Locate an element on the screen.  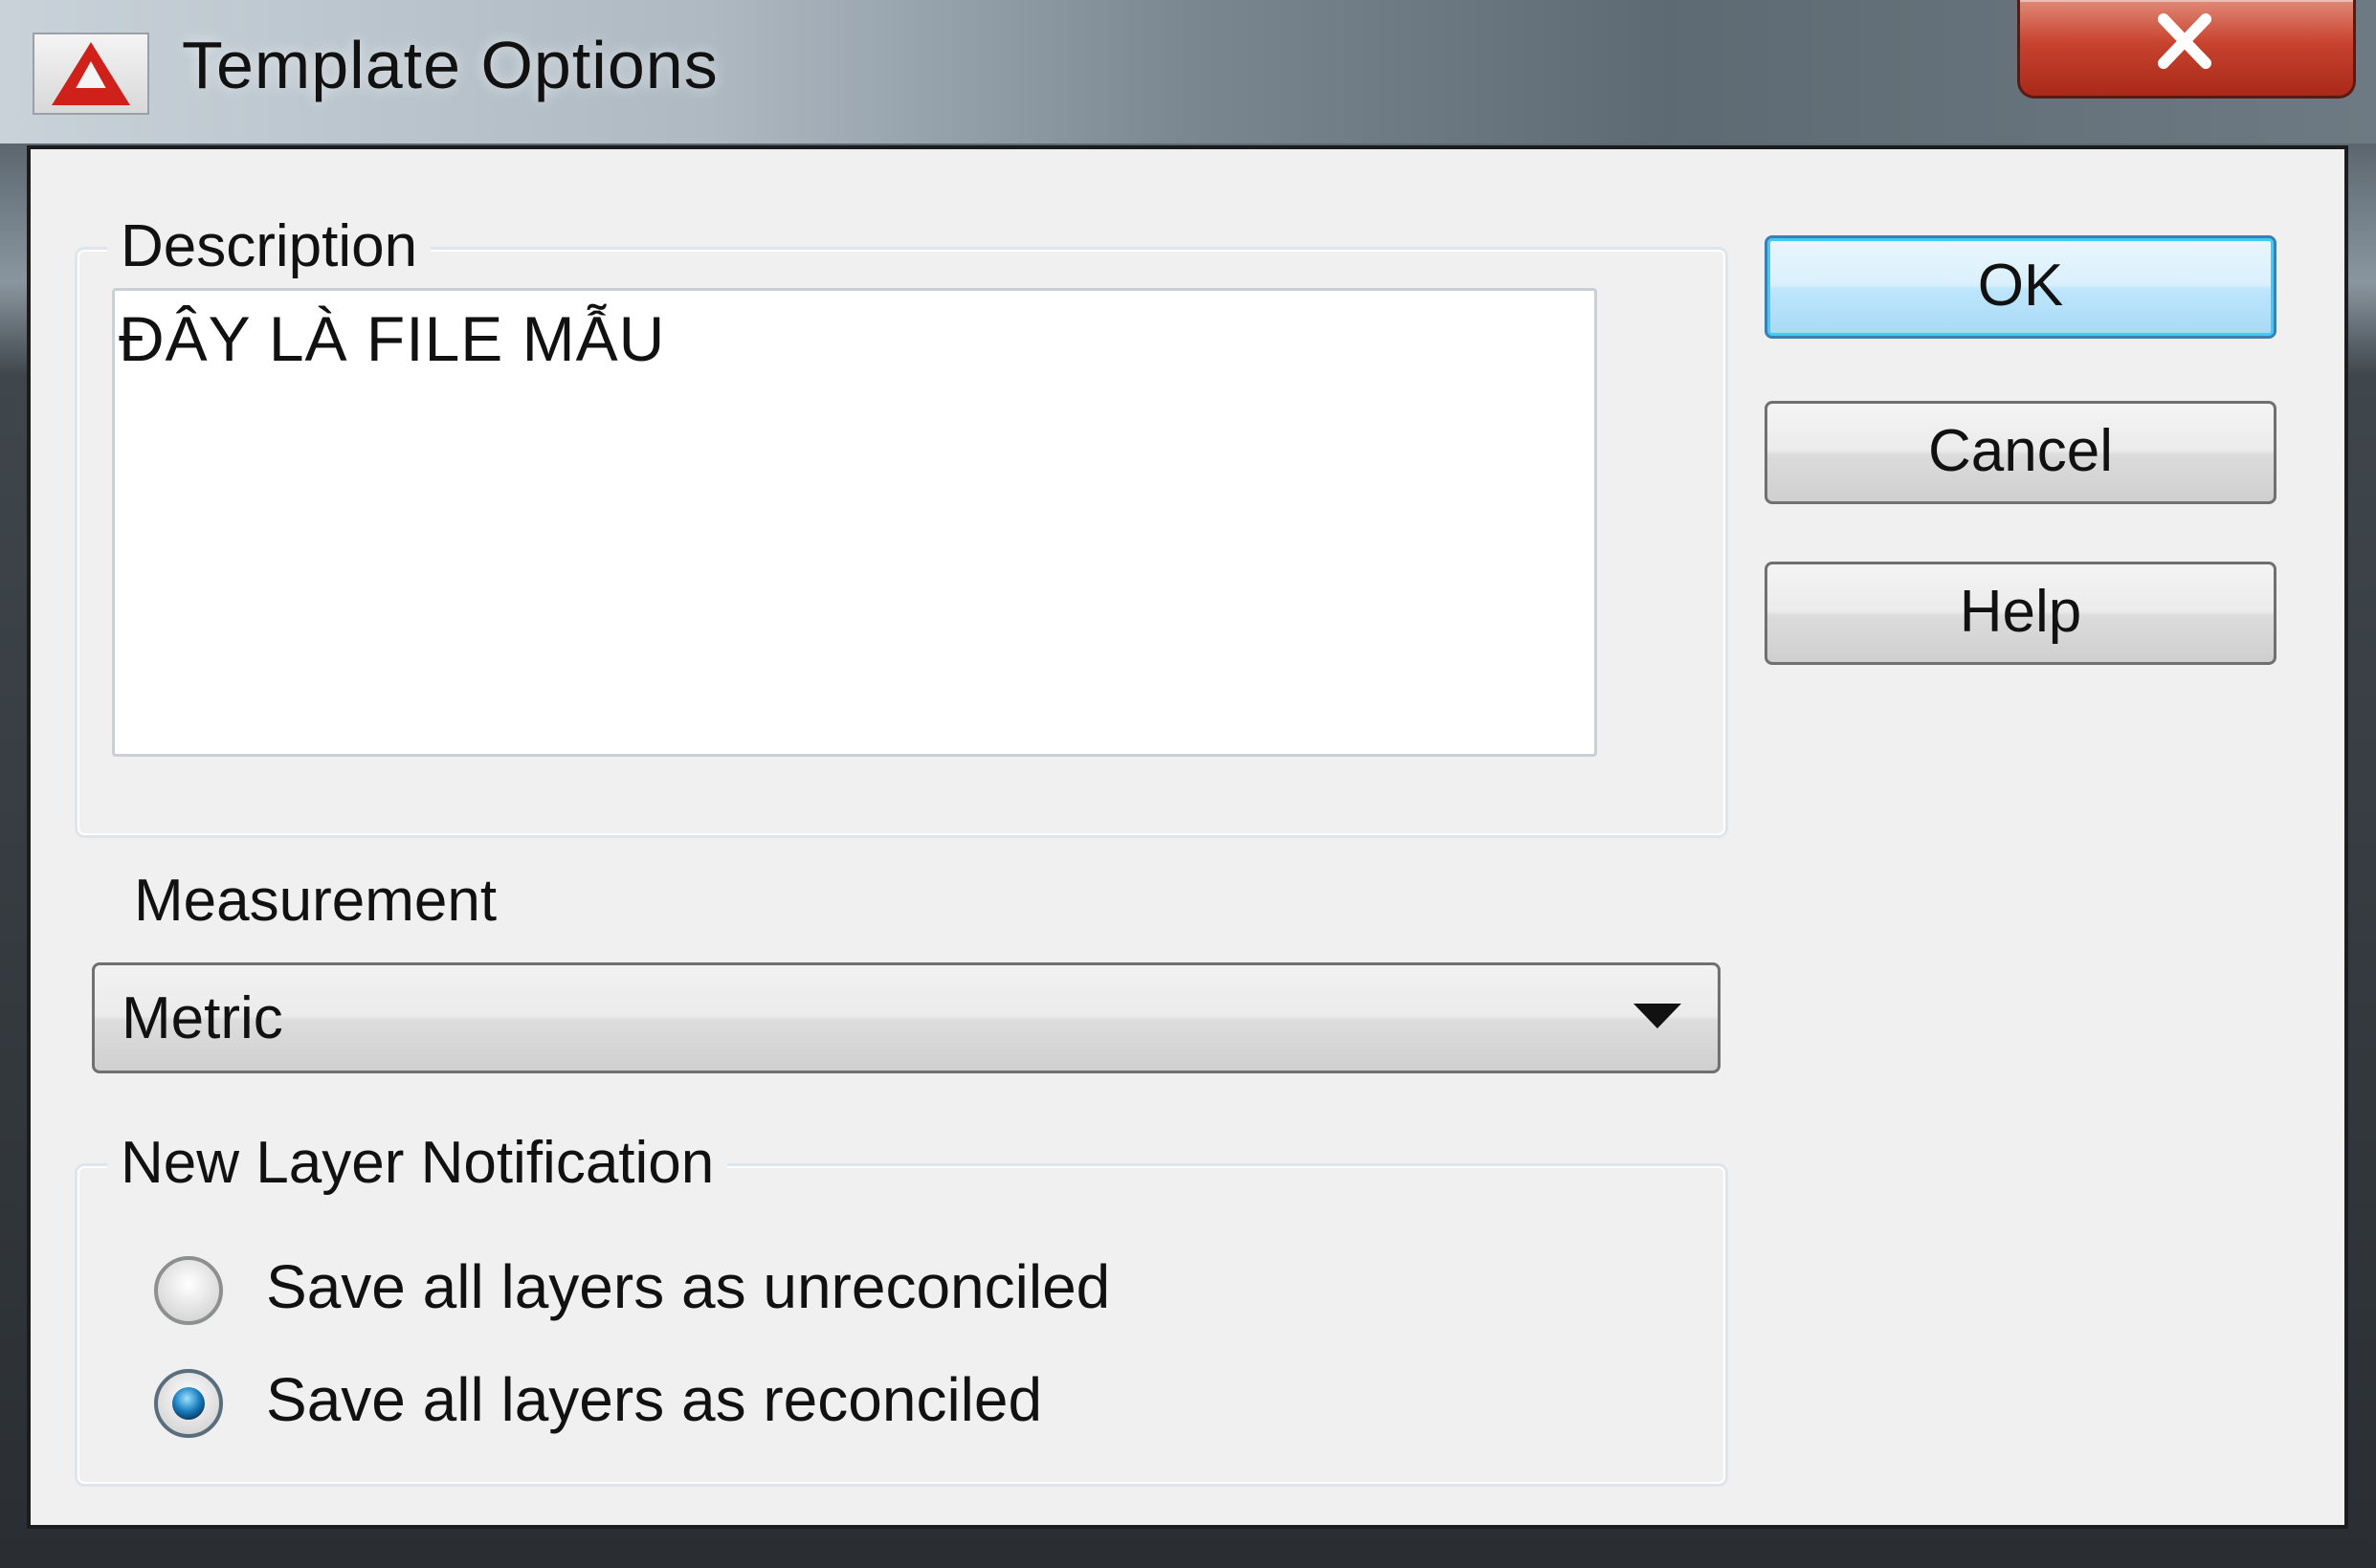
measurement-label: Measurement is located at coordinates (316, 901).